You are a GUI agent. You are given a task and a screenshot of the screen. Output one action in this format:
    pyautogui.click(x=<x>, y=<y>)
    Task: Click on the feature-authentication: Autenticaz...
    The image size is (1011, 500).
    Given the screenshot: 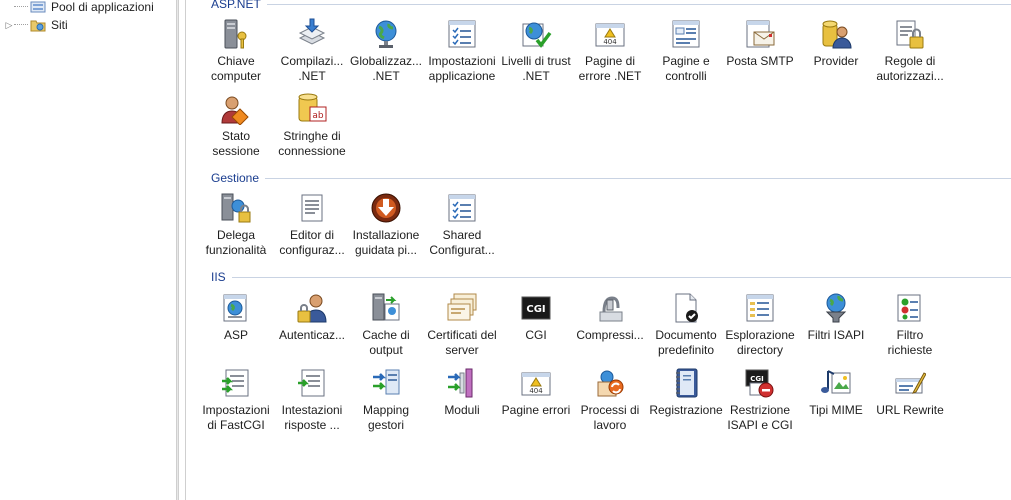 What is the action you would take?
    pyautogui.click(x=312, y=316)
    